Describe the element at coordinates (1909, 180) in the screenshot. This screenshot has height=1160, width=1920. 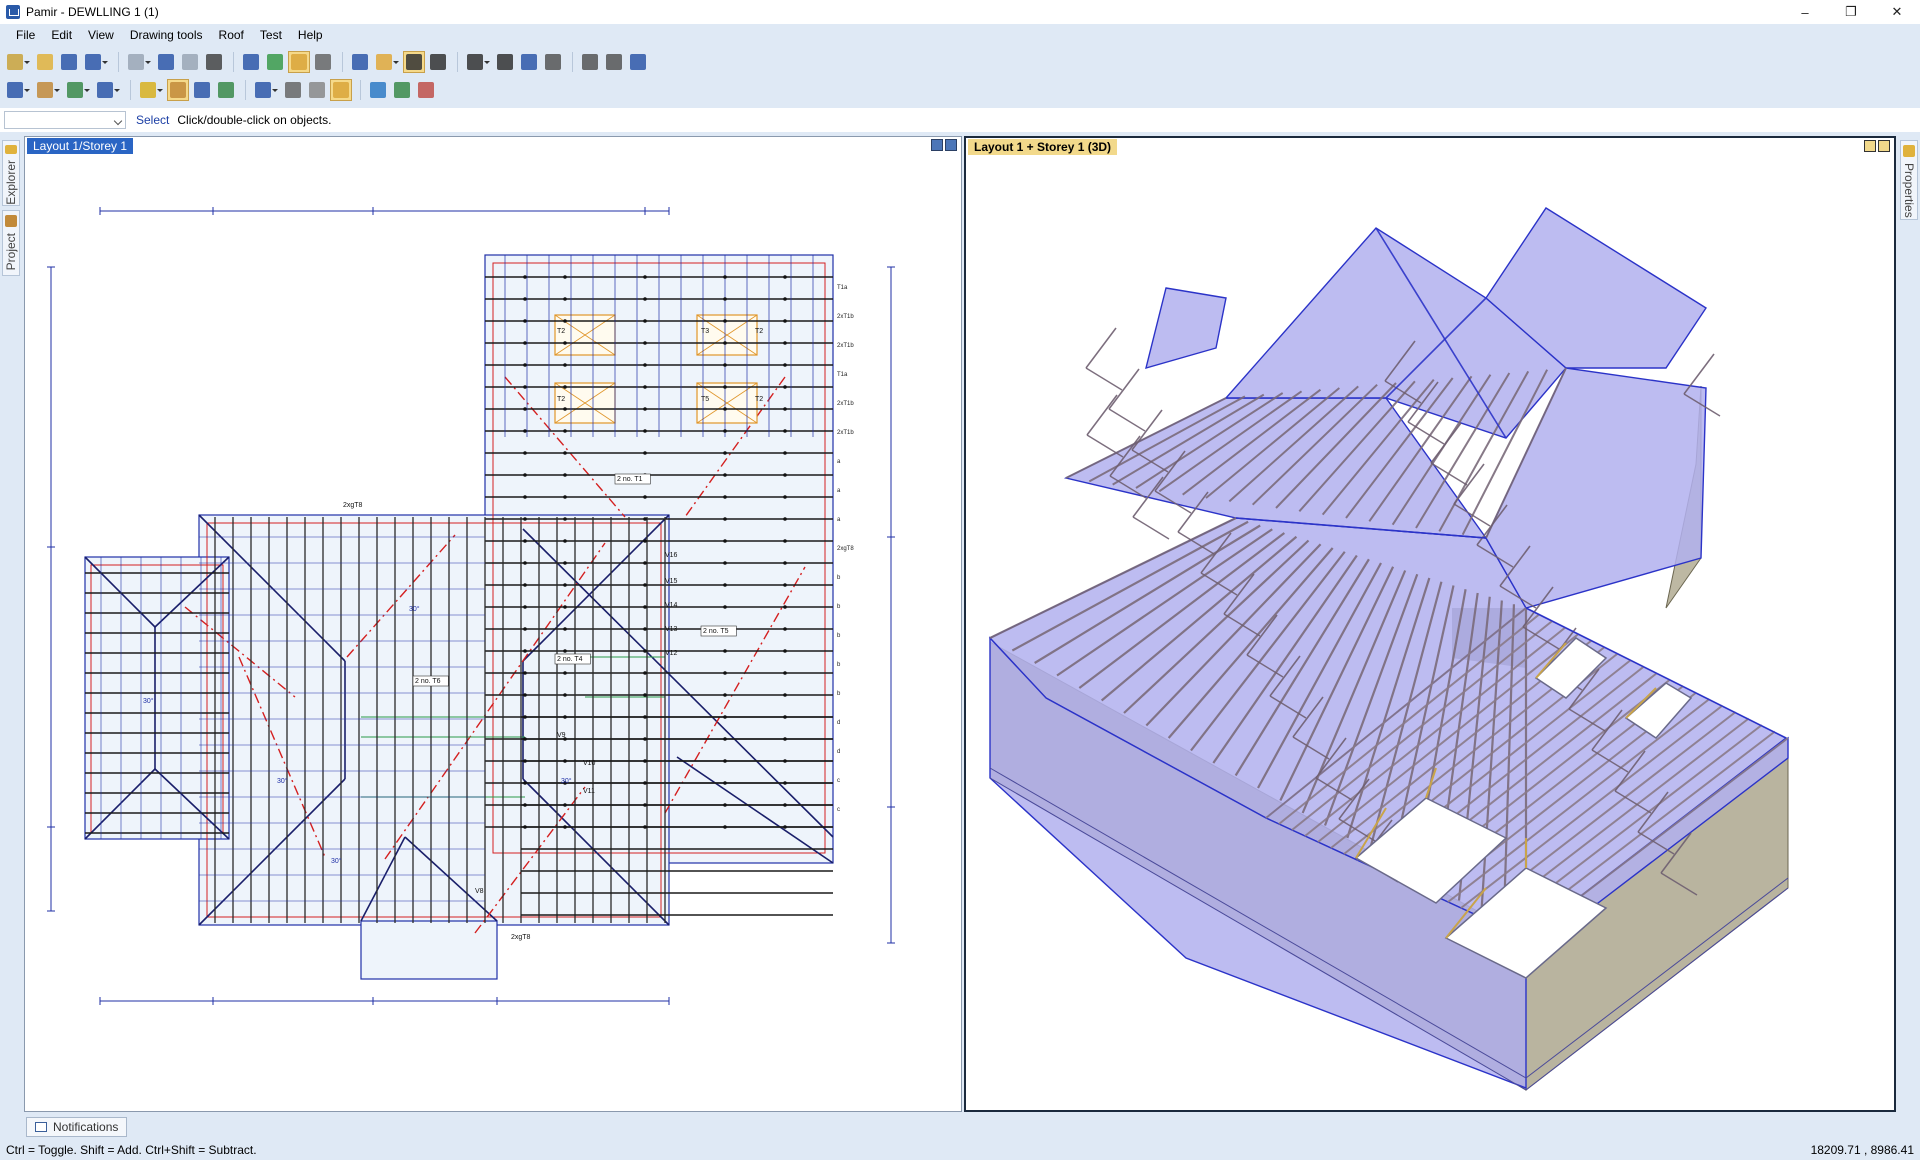
I see `properties-tab: Properties` at that location.